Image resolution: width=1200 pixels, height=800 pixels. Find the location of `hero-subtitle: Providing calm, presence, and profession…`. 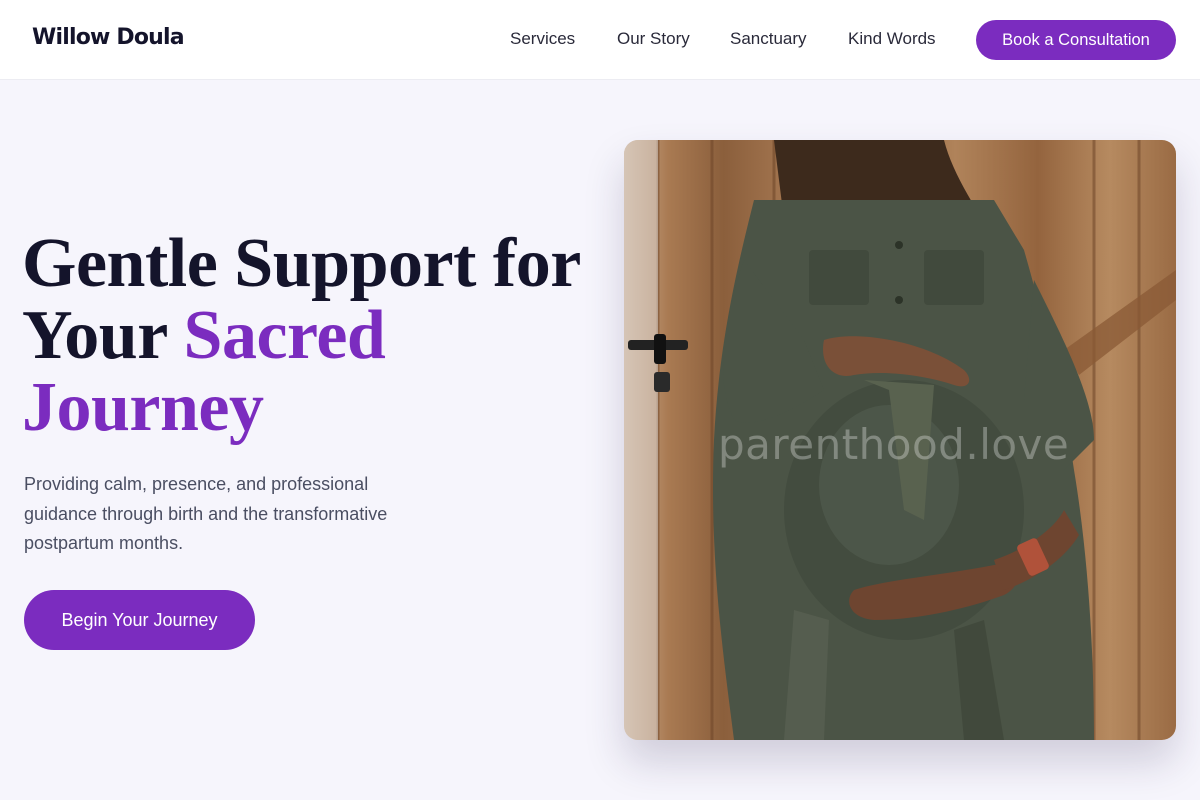

hero-subtitle: Providing calm, presence, and profession… is located at coordinates (206, 513).